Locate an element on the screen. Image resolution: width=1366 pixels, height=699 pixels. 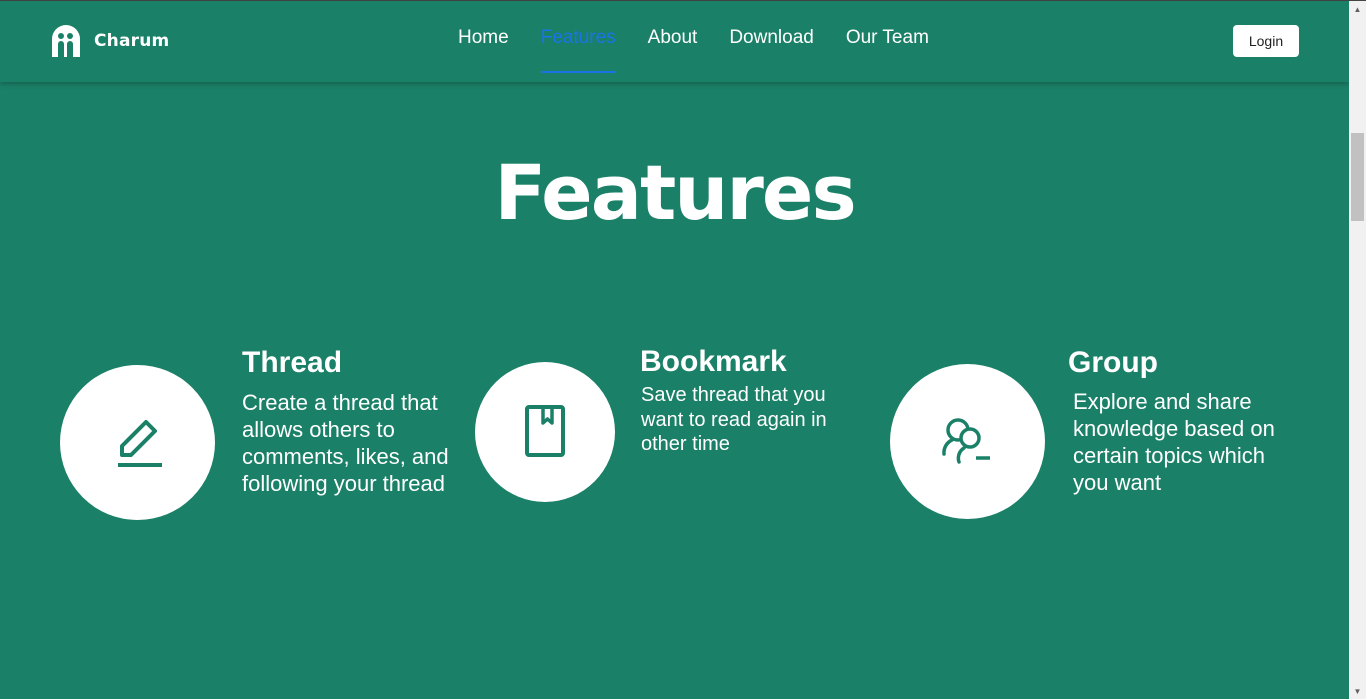
nav-menu: Home Features About Download Our Team is located at coordinates (693, 41).